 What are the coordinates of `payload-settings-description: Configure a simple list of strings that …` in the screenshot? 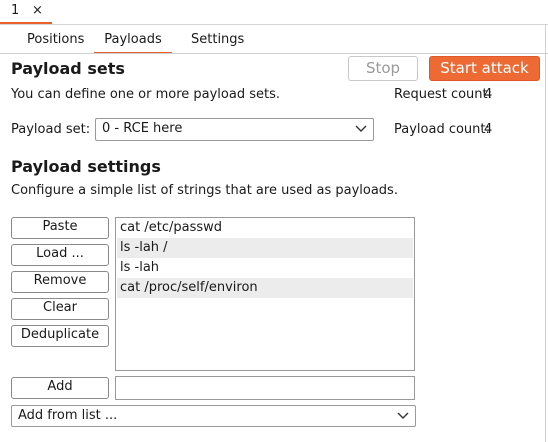 It's located at (204, 190).